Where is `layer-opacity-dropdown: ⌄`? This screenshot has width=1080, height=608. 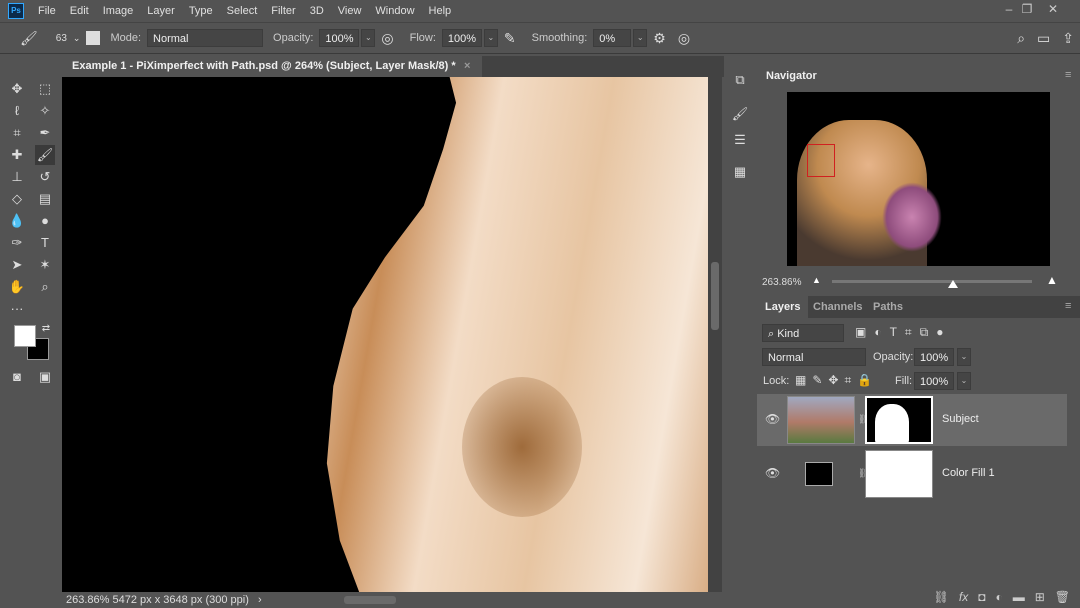
layer-opacity-dropdown: ⌄ is located at coordinates (964, 357).